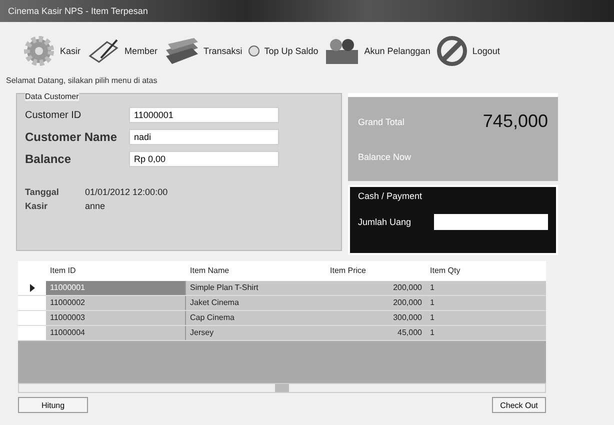 This screenshot has height=425, width=614. What do you see at coordinates (81, 81) in the screenshot?
I see `status-text: Selamat Datang, silakan pilih menu di atas` at bounding box center [81, 81].